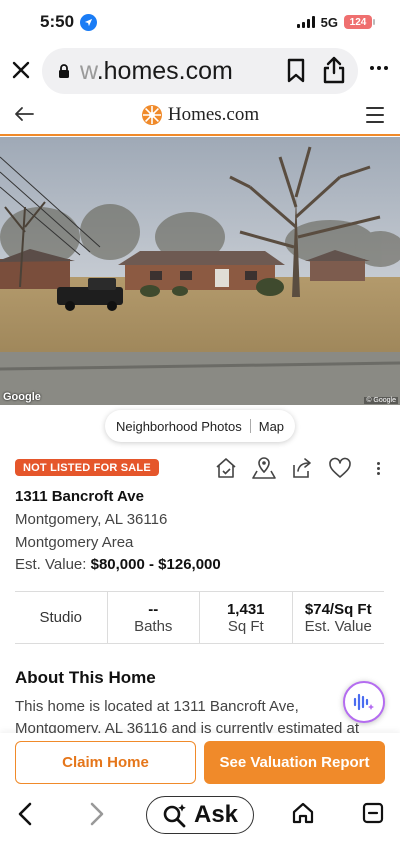 The width and height of the screenshot is (400, 865). What do you see at coordinates (153, 609) in the screenshot?
I see `baths-value: --` at bounding box center [153, 609].